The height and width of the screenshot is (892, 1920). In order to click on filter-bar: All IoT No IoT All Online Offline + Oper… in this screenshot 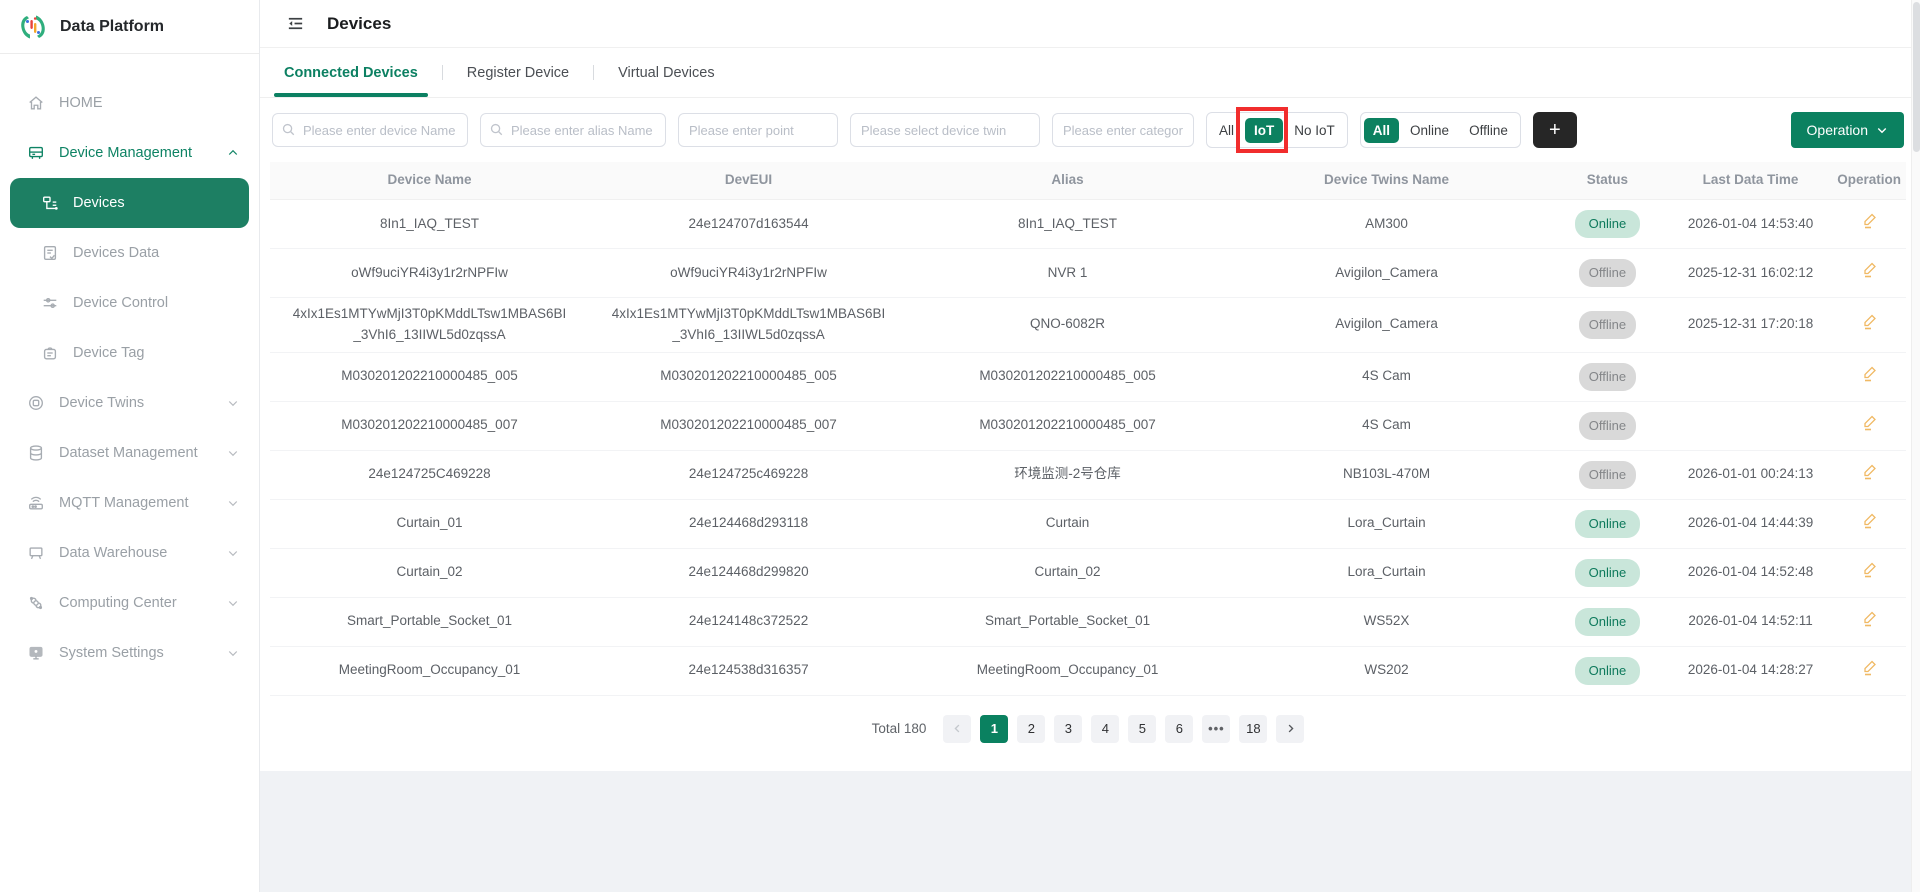, I will do `click(1088, 129)`.